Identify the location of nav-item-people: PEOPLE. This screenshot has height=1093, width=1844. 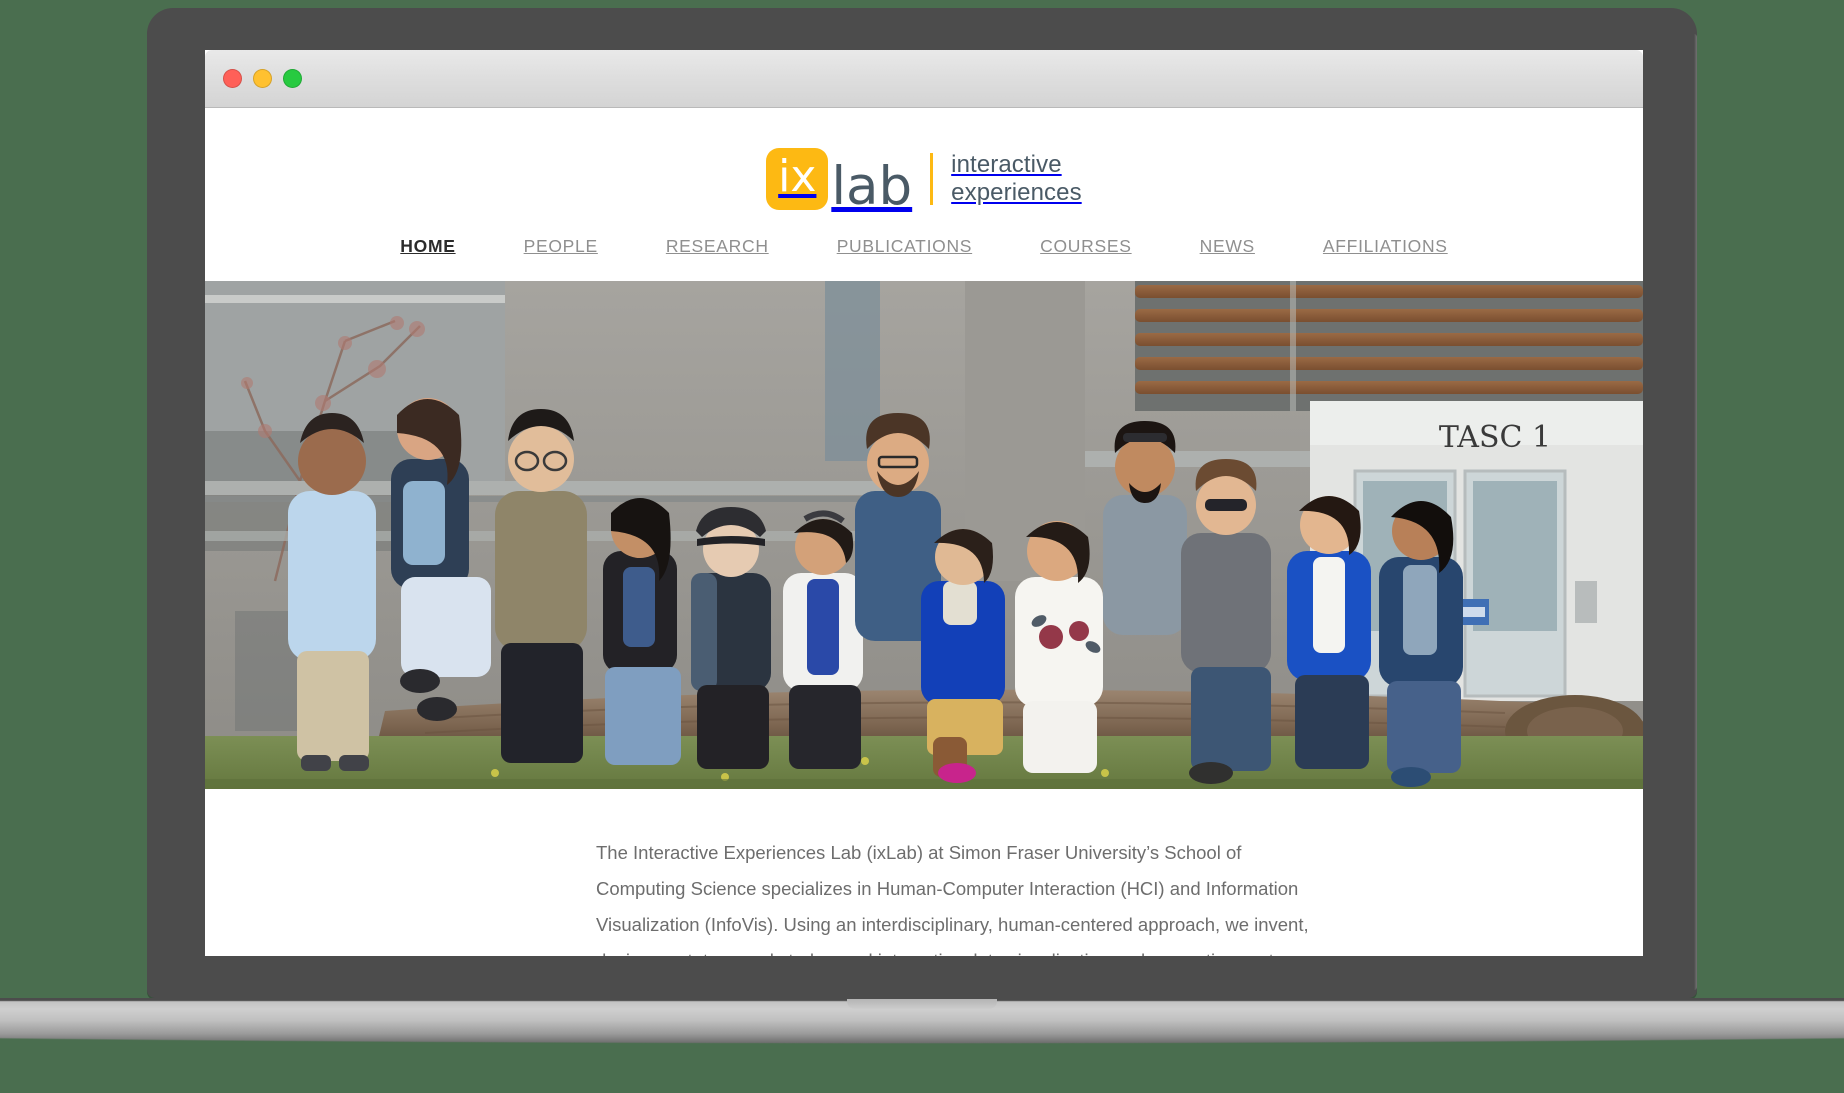
(561, 246).